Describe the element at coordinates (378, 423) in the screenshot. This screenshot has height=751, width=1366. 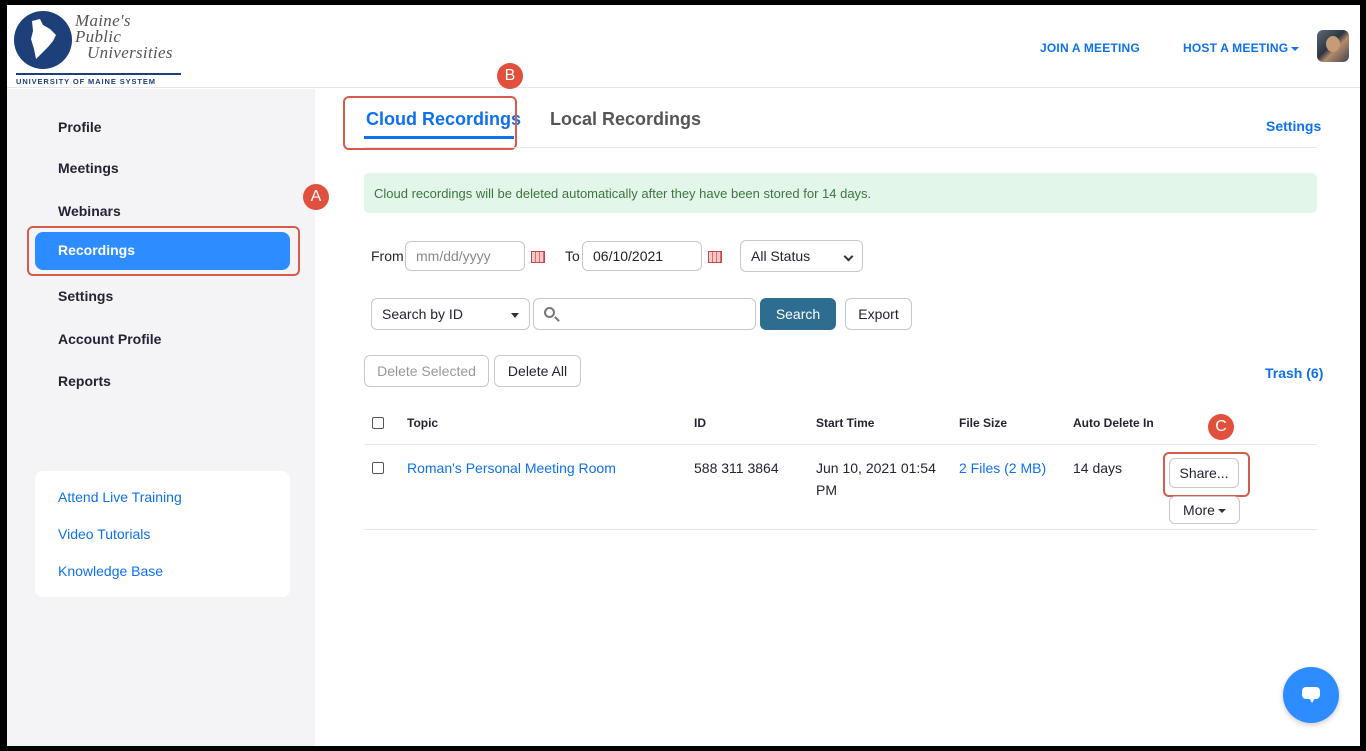
I see `select-all-checkbox` at that location.